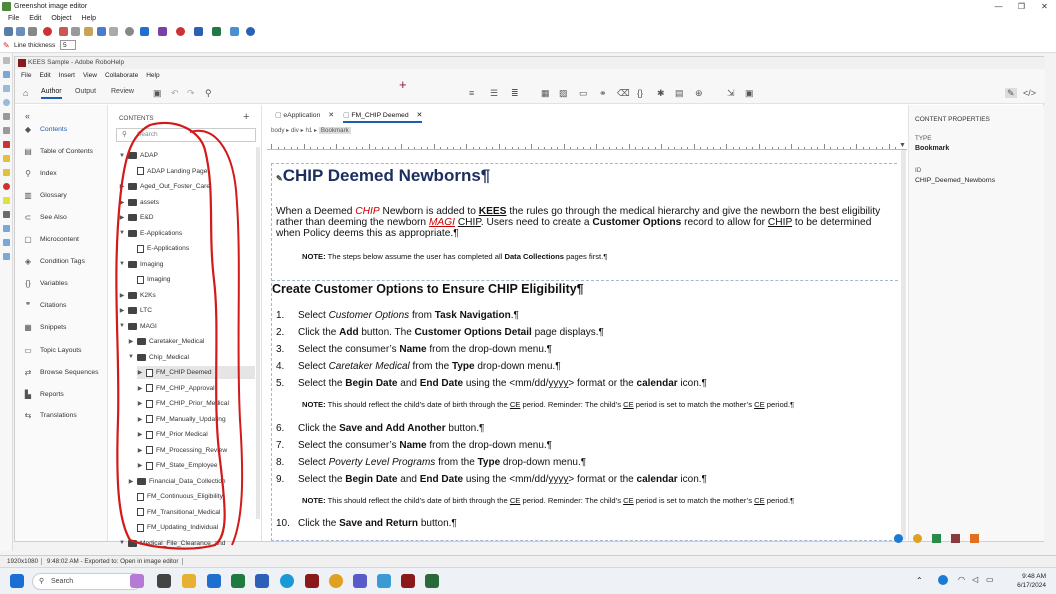  Describe the element at coordinates (17, 581) in the screenshot. I see `start-icon` at that location.